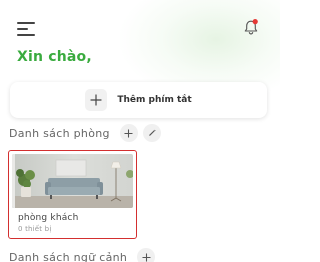 This screenshot has width=320, height=262. Describe the element at coordinates (68, 256) in the screenshot. I see `scenes-section-title: Danh sách ngữ cảnh` at that location.